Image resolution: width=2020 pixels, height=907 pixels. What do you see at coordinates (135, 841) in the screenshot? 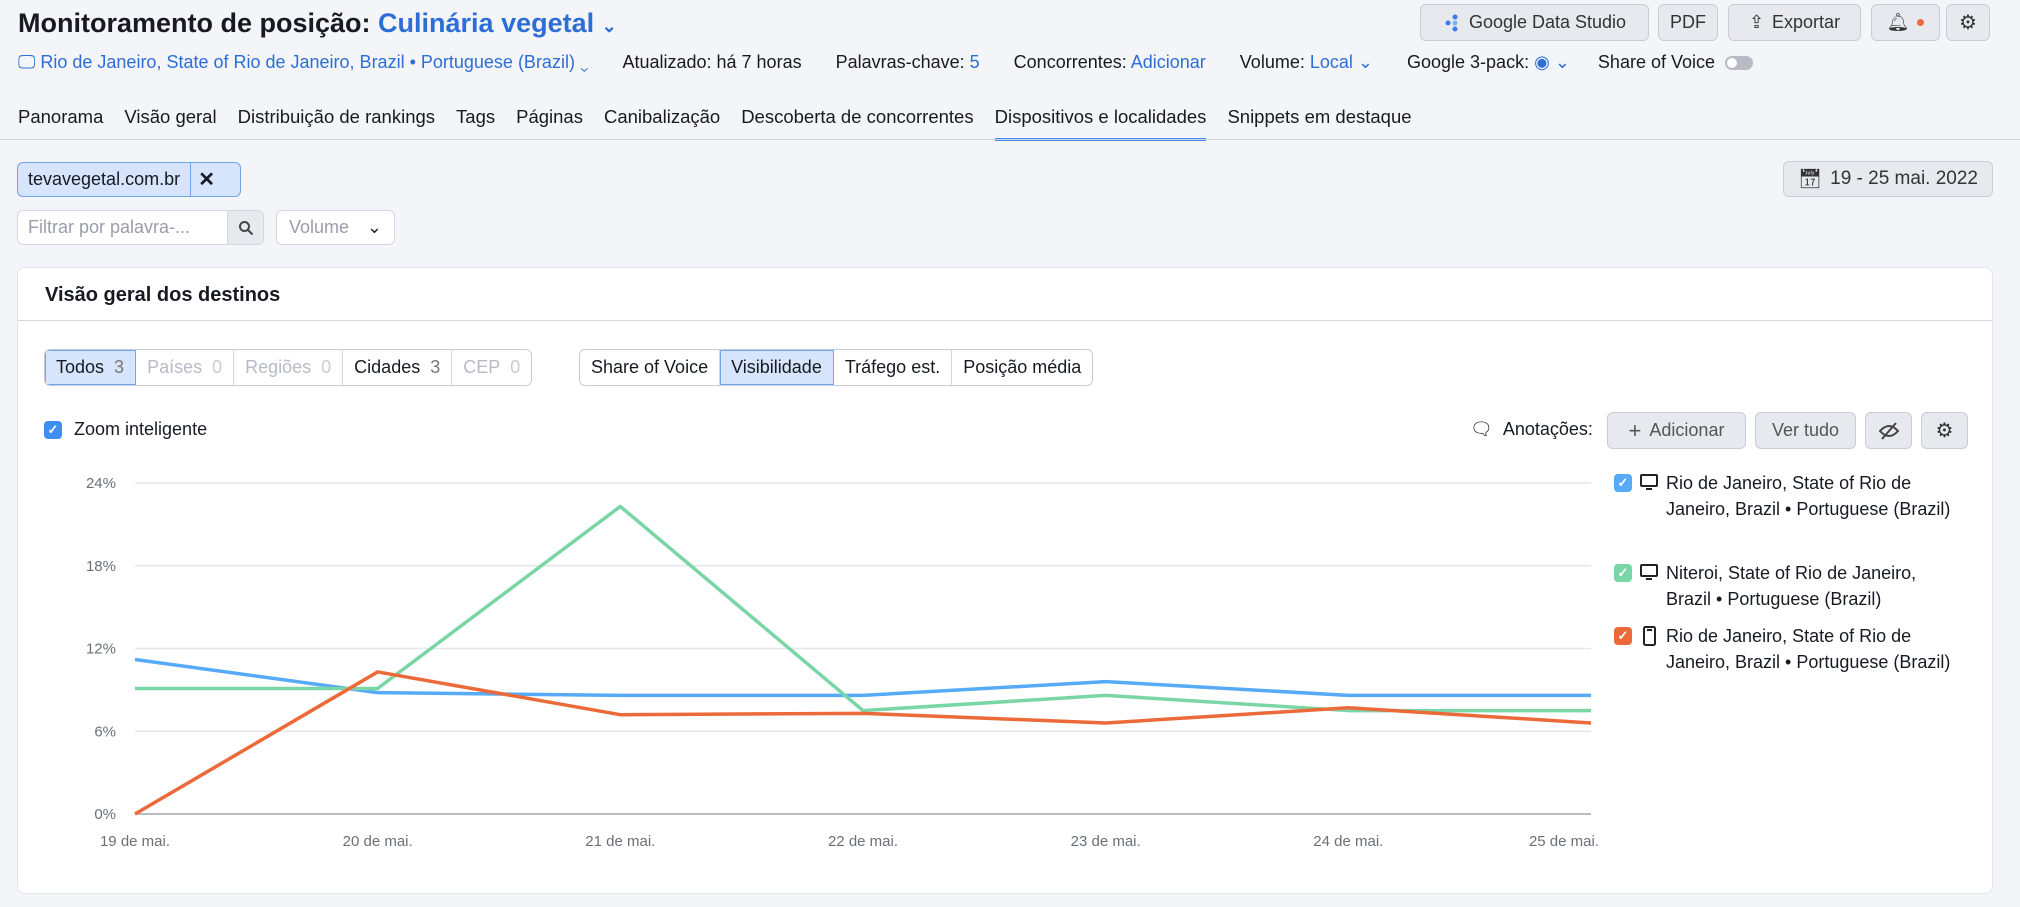
I see `x-tick-label: 19 de mai.` at bounding box center [135, 841].